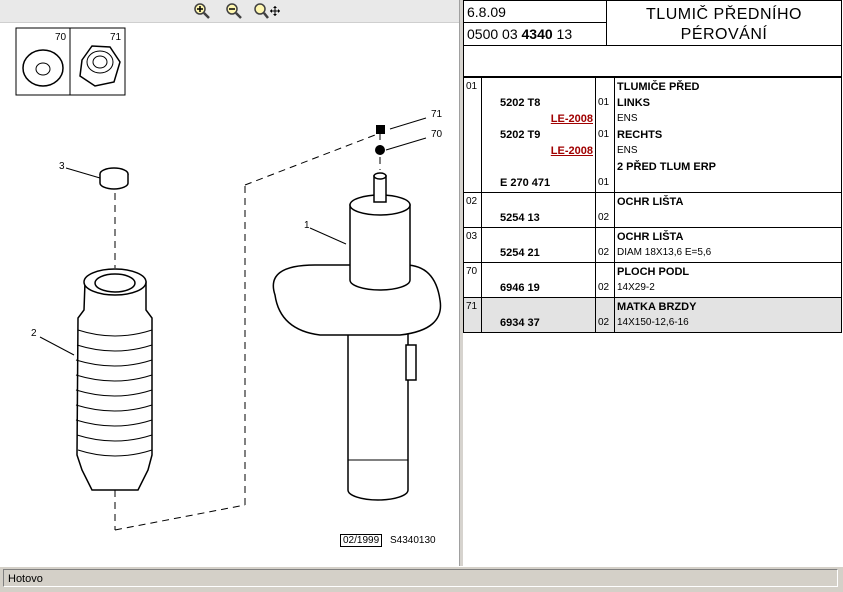  I want to click on status-text: Hotovo, so click(420, 578).